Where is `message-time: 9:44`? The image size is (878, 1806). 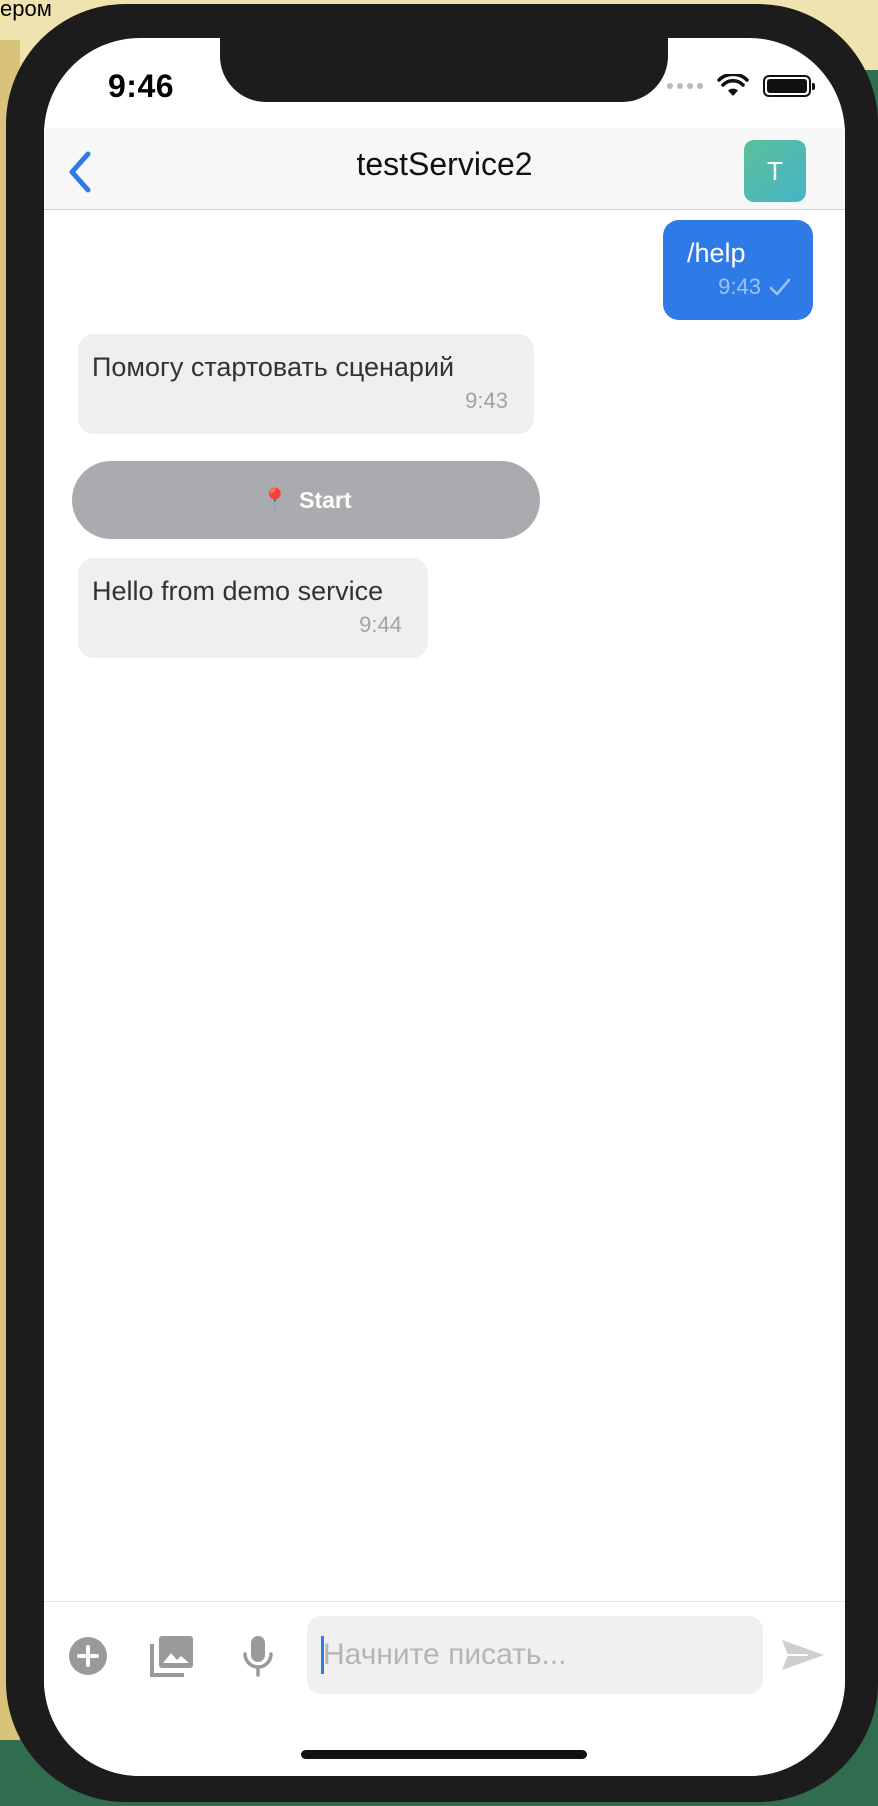 message-time: 9:44 is located at coordinates (380, 624).